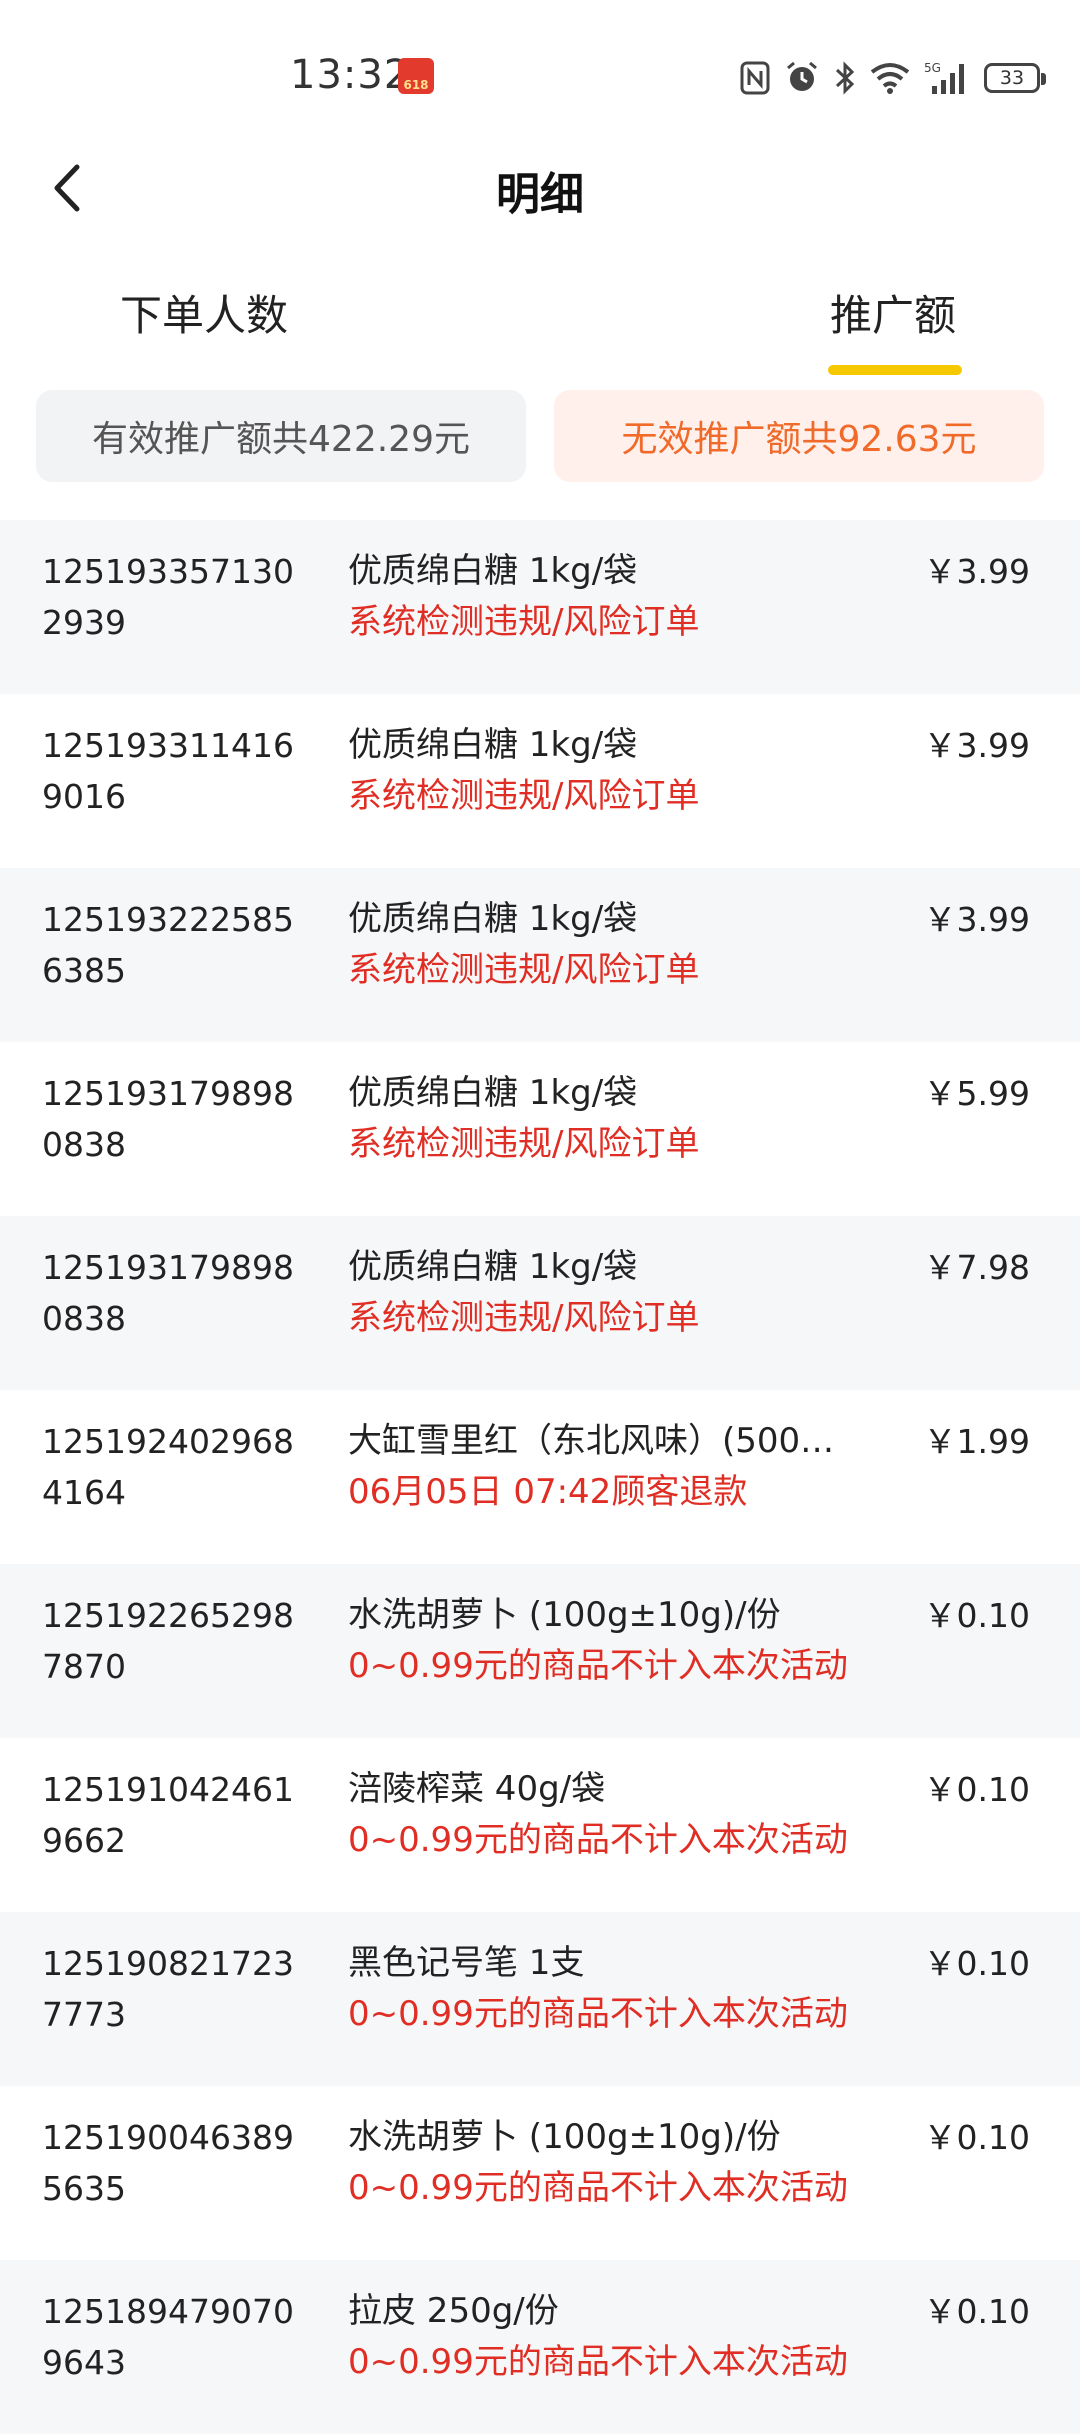 This screenshot has height=2434, width=1080. What do you see at coordinates (895, 370) in the screenshot?
I see `active-tab-indicator` at bounding box center [895, 370].